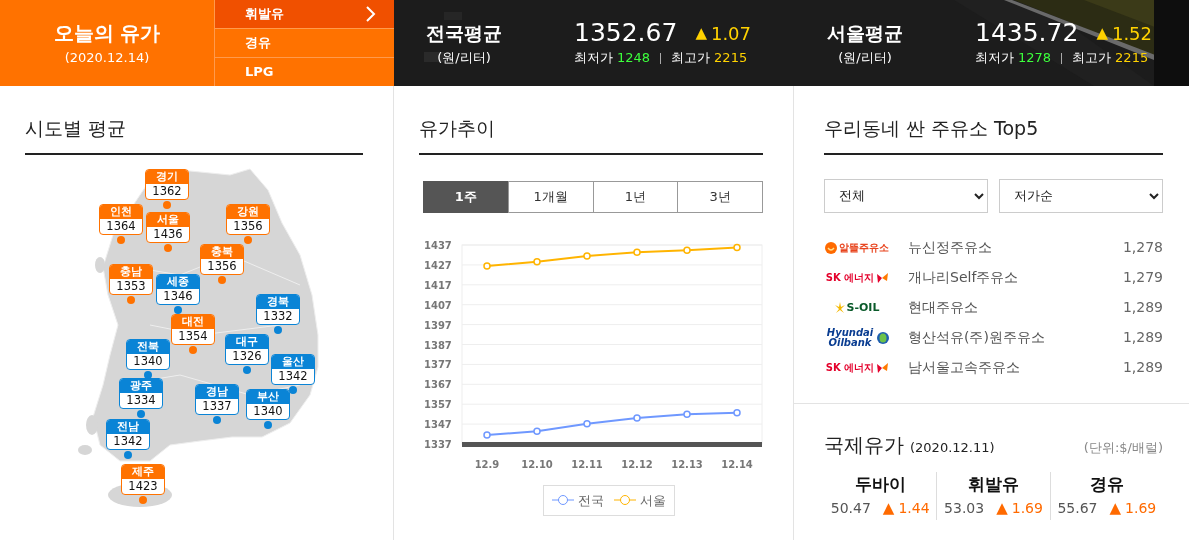 The image size is (1189, 540). I want to click on brand-logo-text: 알뜰주유소, so click(864, 247).